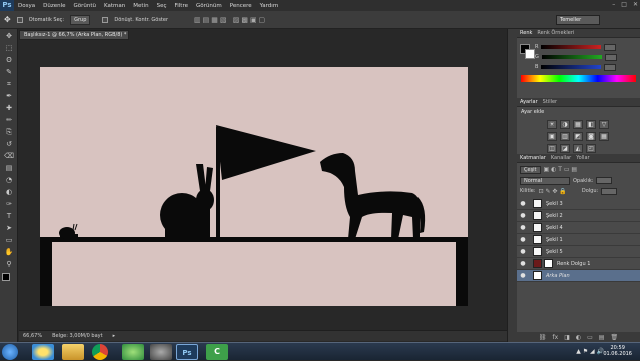 The width and height of the screenshot is (640, 361). Describe the element at coordinates (578, 228) in the screenshot. I see `layer-row: ● Şekil 4` at that location.